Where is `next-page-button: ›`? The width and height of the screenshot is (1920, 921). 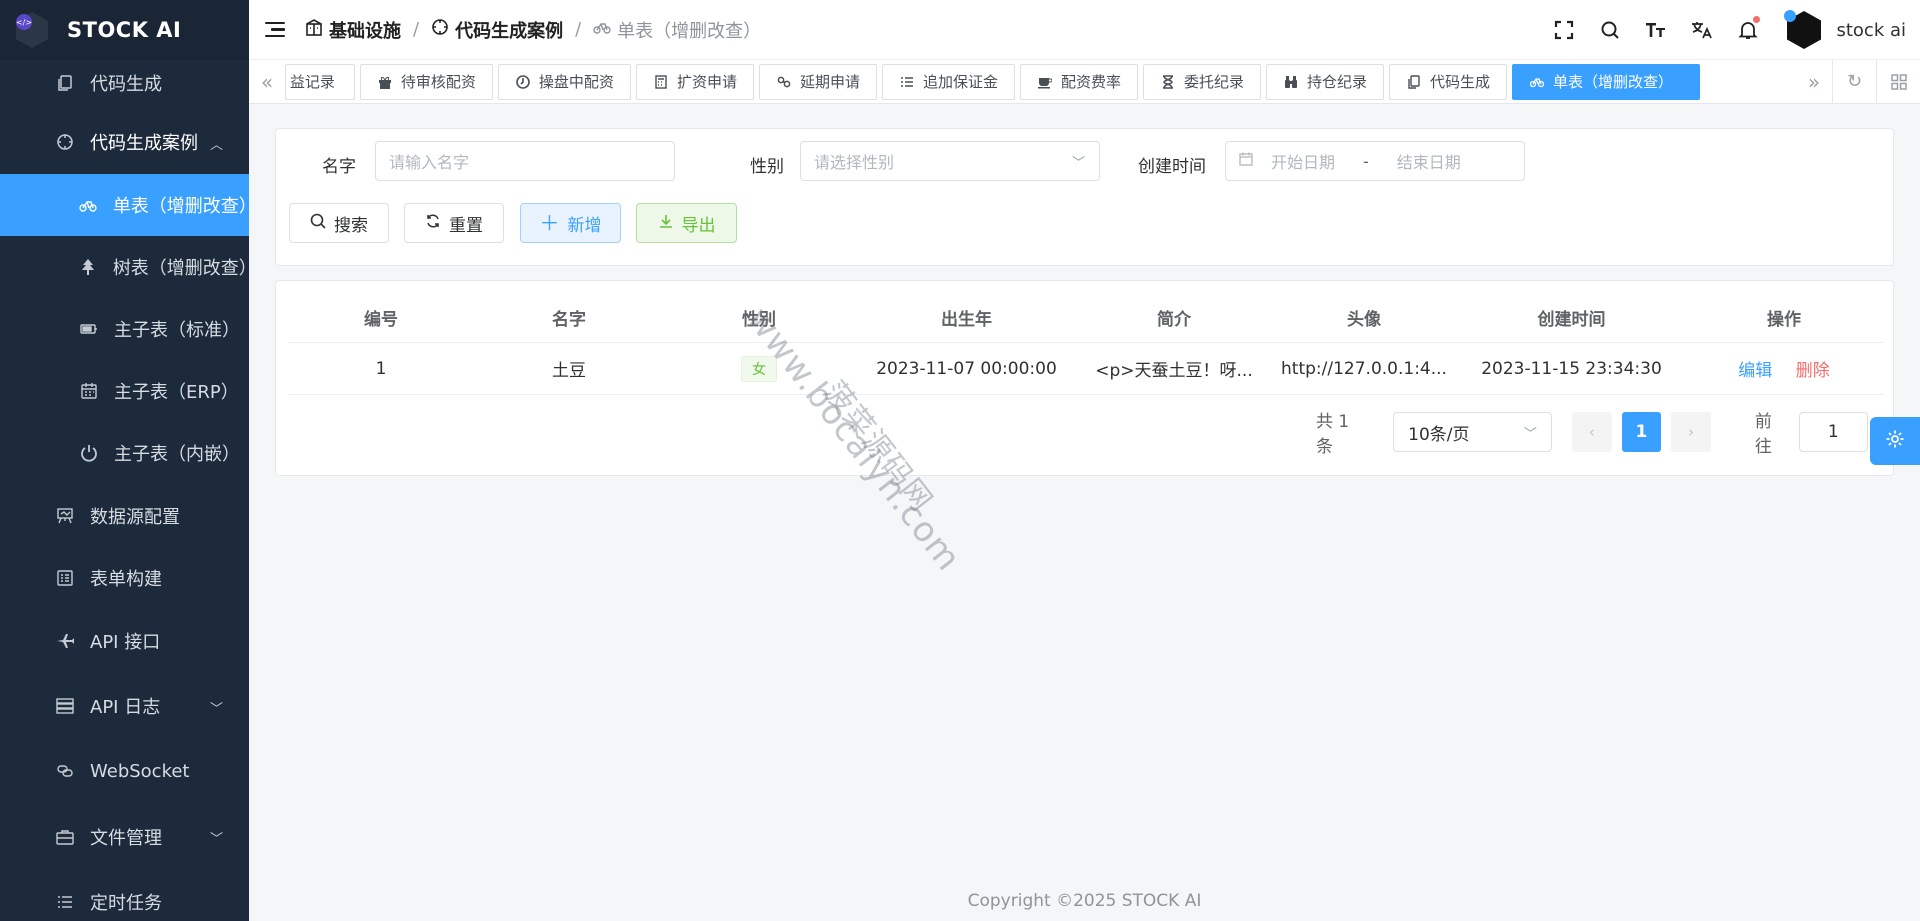 next-page-button: › is located at coordinates (1691, 432).